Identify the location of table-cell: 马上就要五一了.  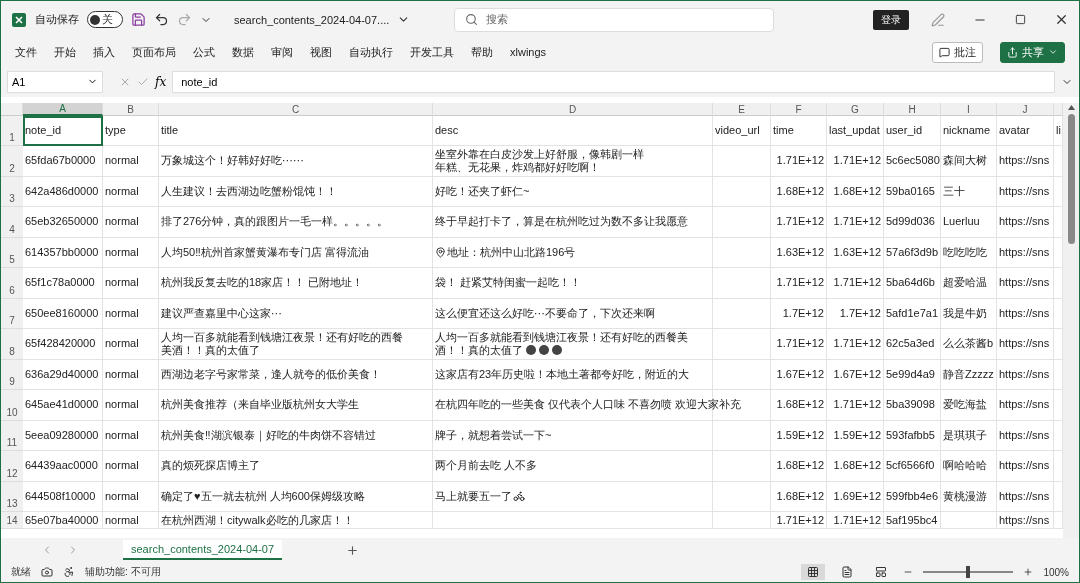
(602, 496).